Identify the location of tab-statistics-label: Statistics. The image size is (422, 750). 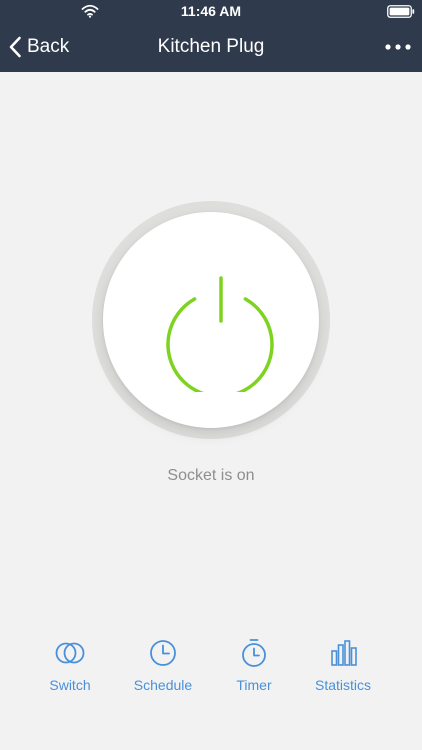
(342, 685).